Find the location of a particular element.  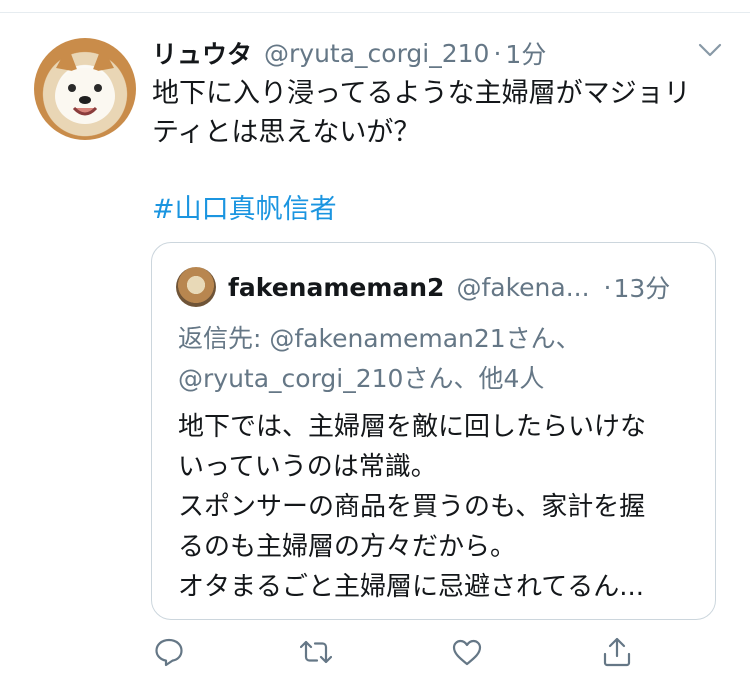

action-bar is located at coordinates (375, 656).